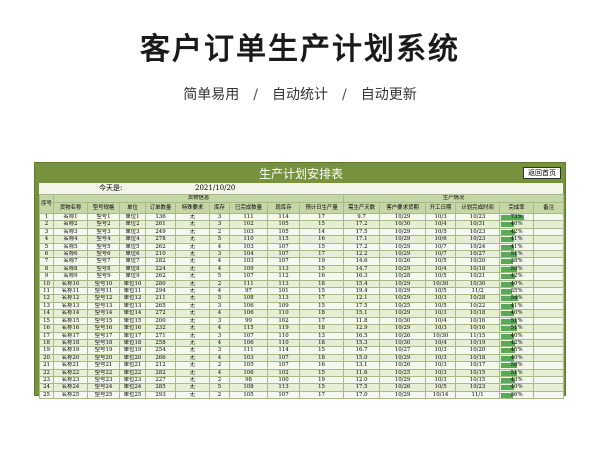  What do you see at coordinates (103, 269) in the screenshot?
I see `cell-model: 型号8` at bounding box center [103, 269].